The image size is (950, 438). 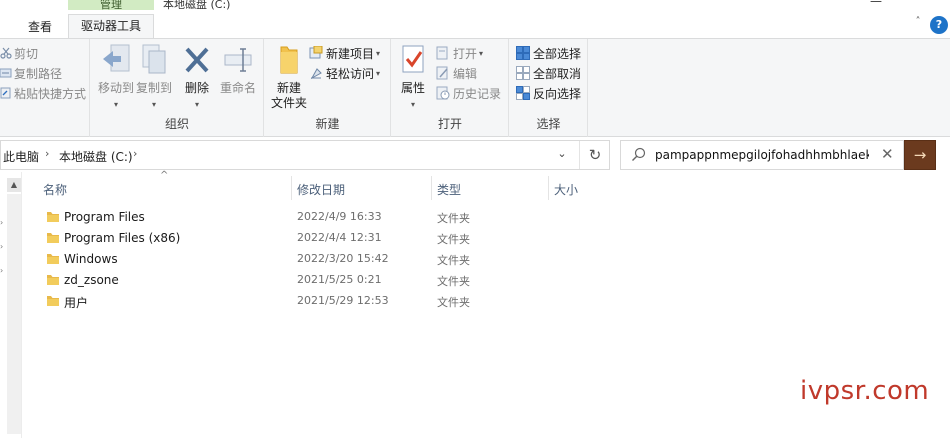 I want to click on cut-button: 剪切, so click(x=19, y=53).